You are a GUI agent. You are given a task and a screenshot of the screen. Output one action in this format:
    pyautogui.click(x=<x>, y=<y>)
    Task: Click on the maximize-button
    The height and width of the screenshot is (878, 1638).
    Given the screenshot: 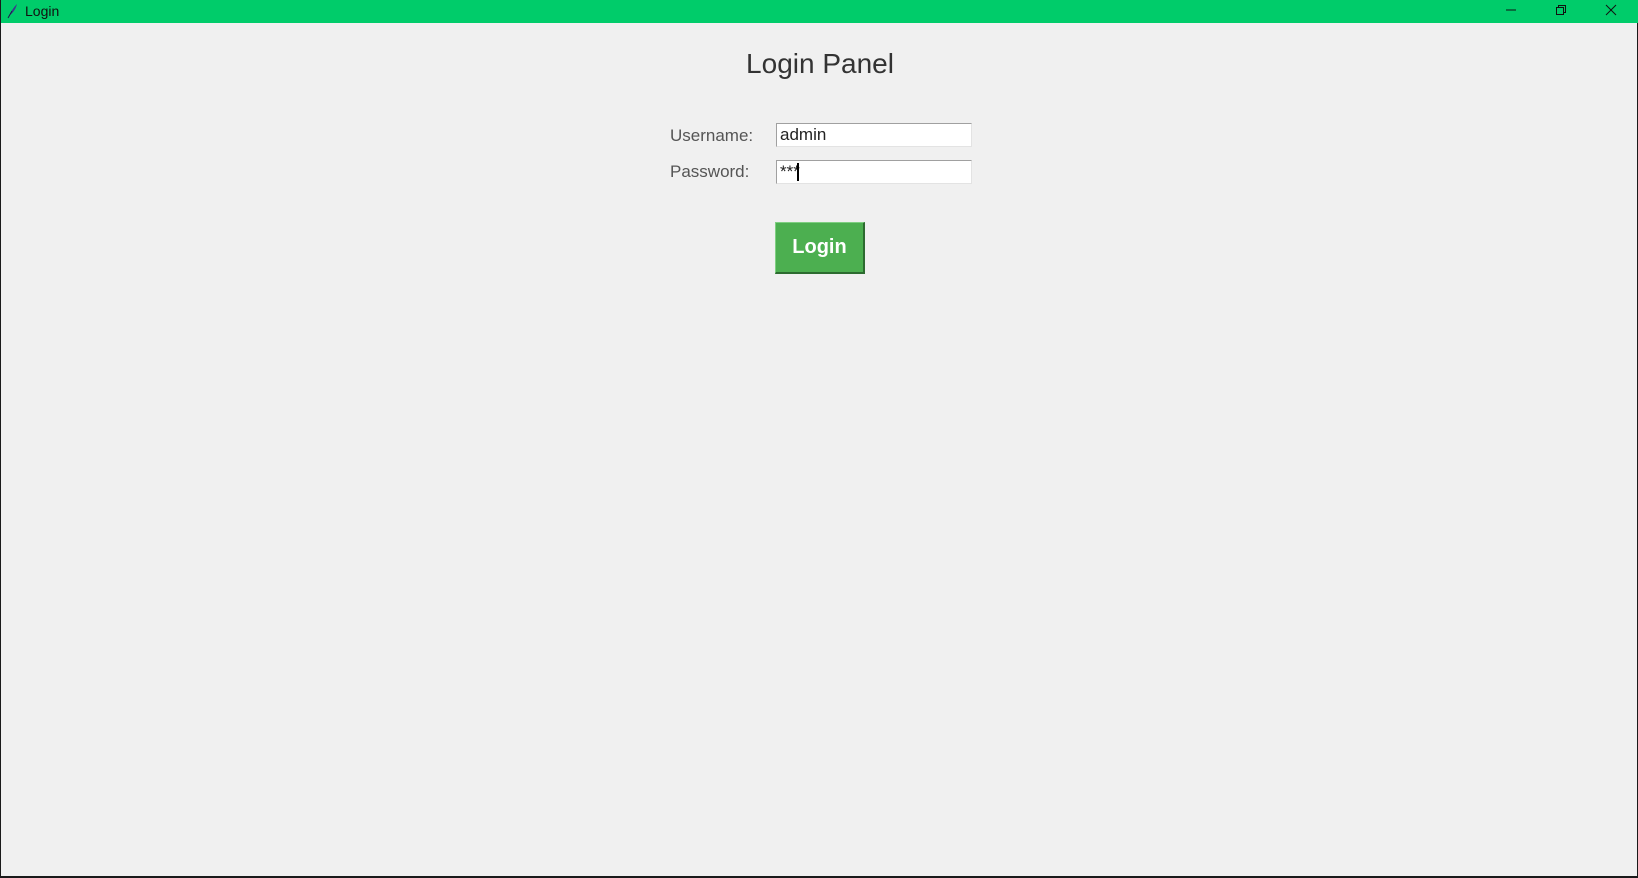 What is the action you would take?
    pyautogui.click(x=1561, y=11)
    